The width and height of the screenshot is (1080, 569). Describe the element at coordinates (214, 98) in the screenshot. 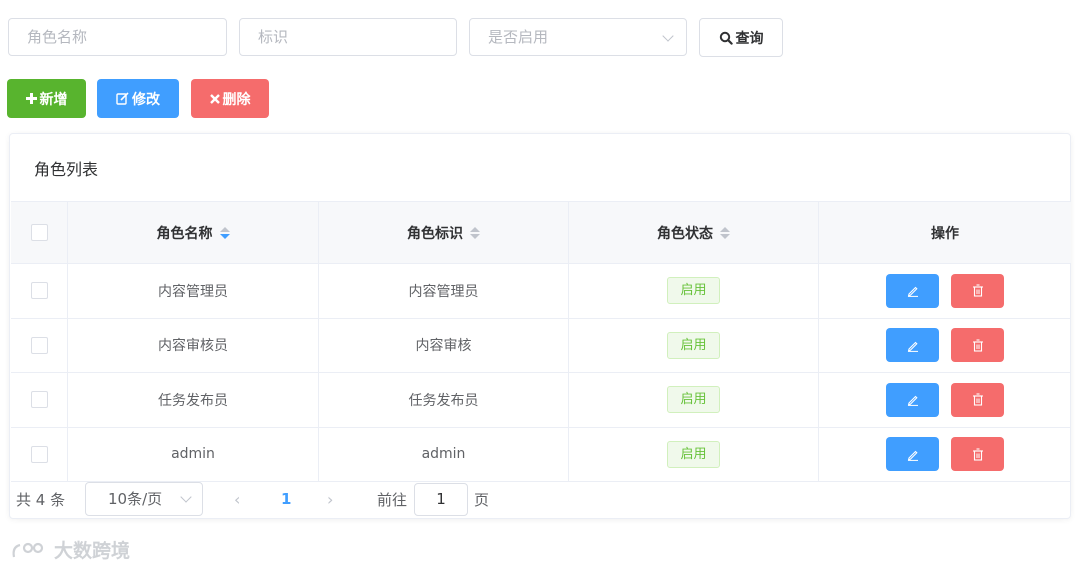

I see `close-icon` at that location.